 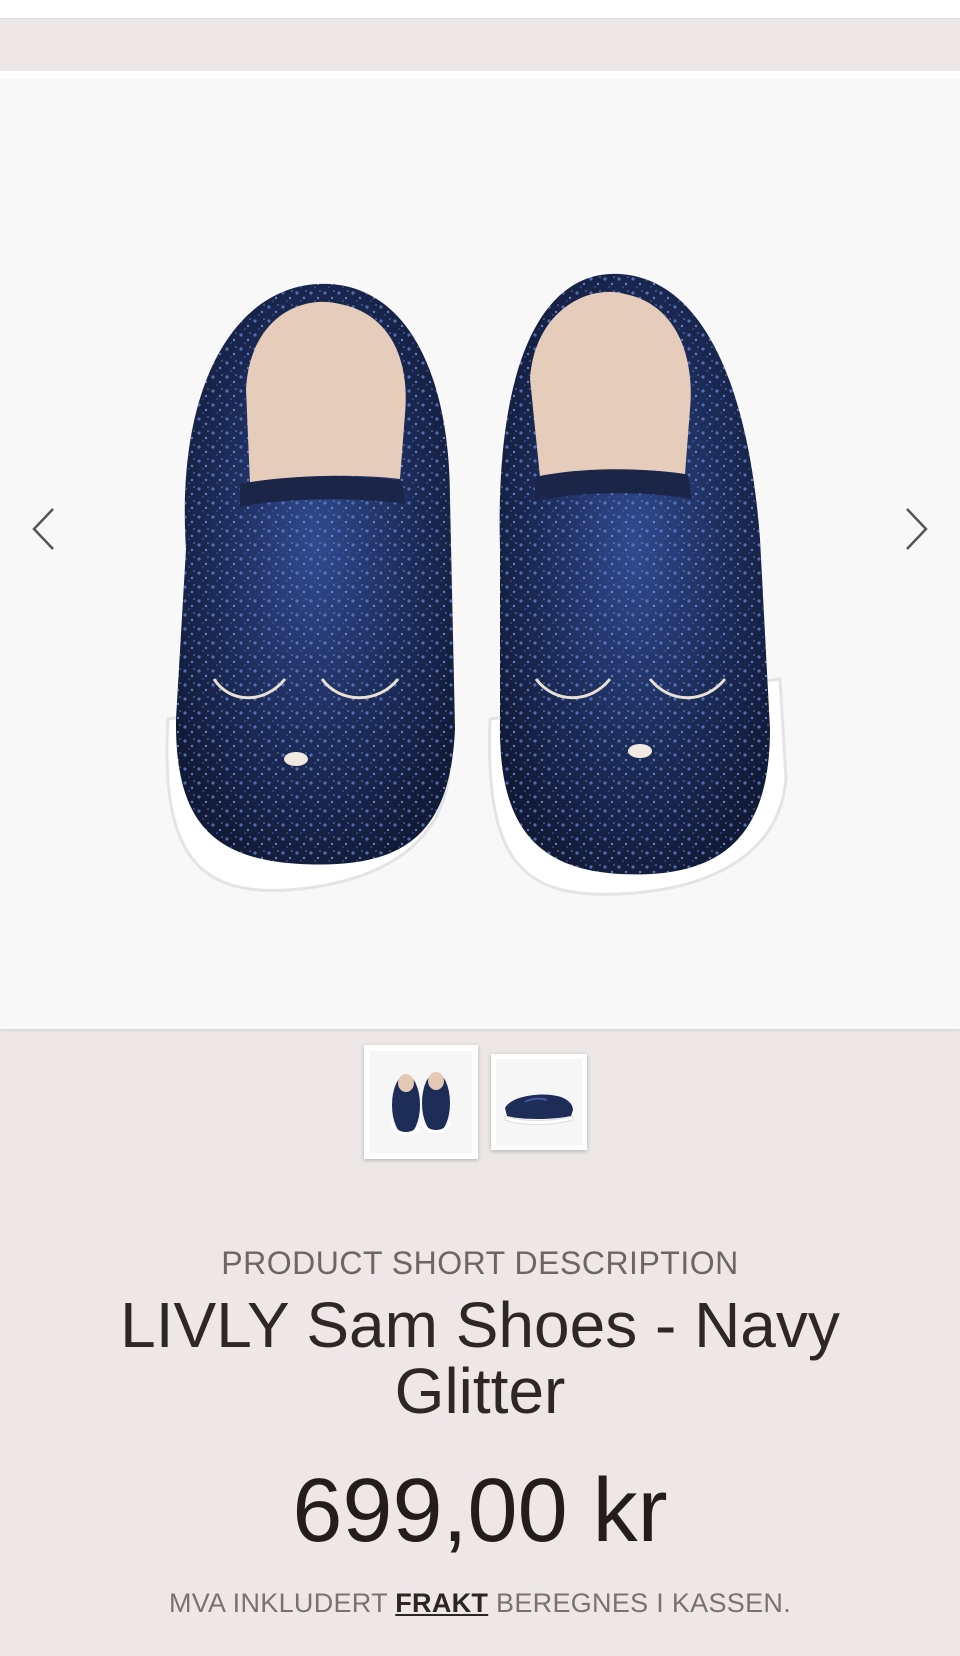 What do you see at coordinates (644, 1603) in the screenshot?
I see `tax-note-suffix: BEREGNES I KASSEN.` at bounding box center [644, 1603].